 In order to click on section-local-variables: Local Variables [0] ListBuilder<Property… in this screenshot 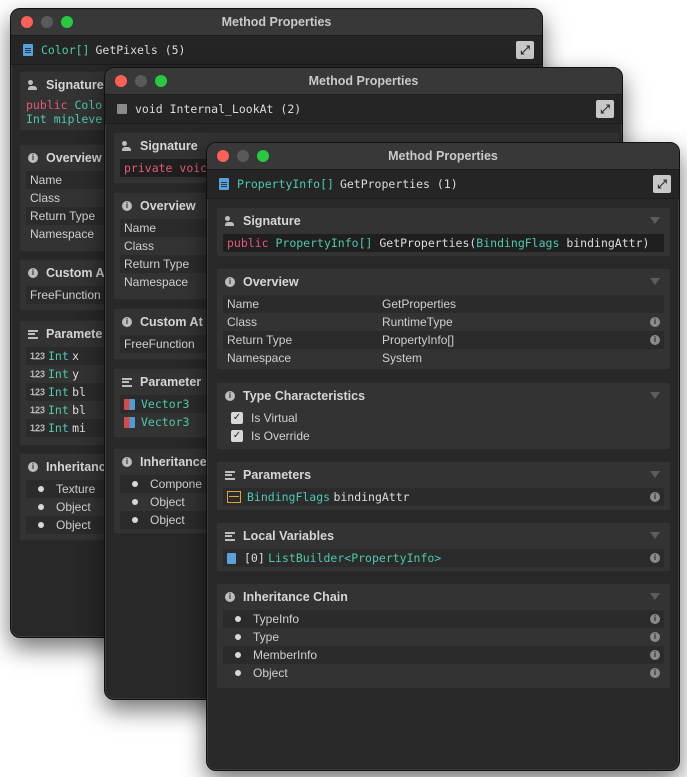, I will do `click(443, 547)`.